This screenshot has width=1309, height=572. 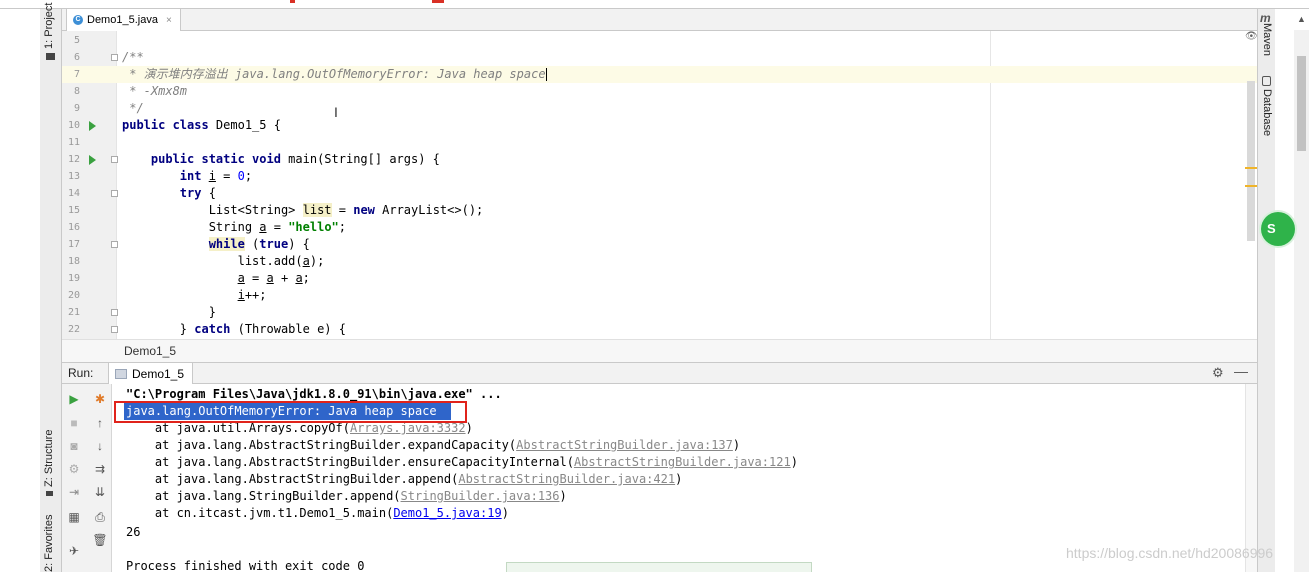 What do you see at coordinates (624, 445) in the screenshot?
I see `stack-frame-source-link: AbstractStringBuilder.java:137` at bounding box center [624, 445].